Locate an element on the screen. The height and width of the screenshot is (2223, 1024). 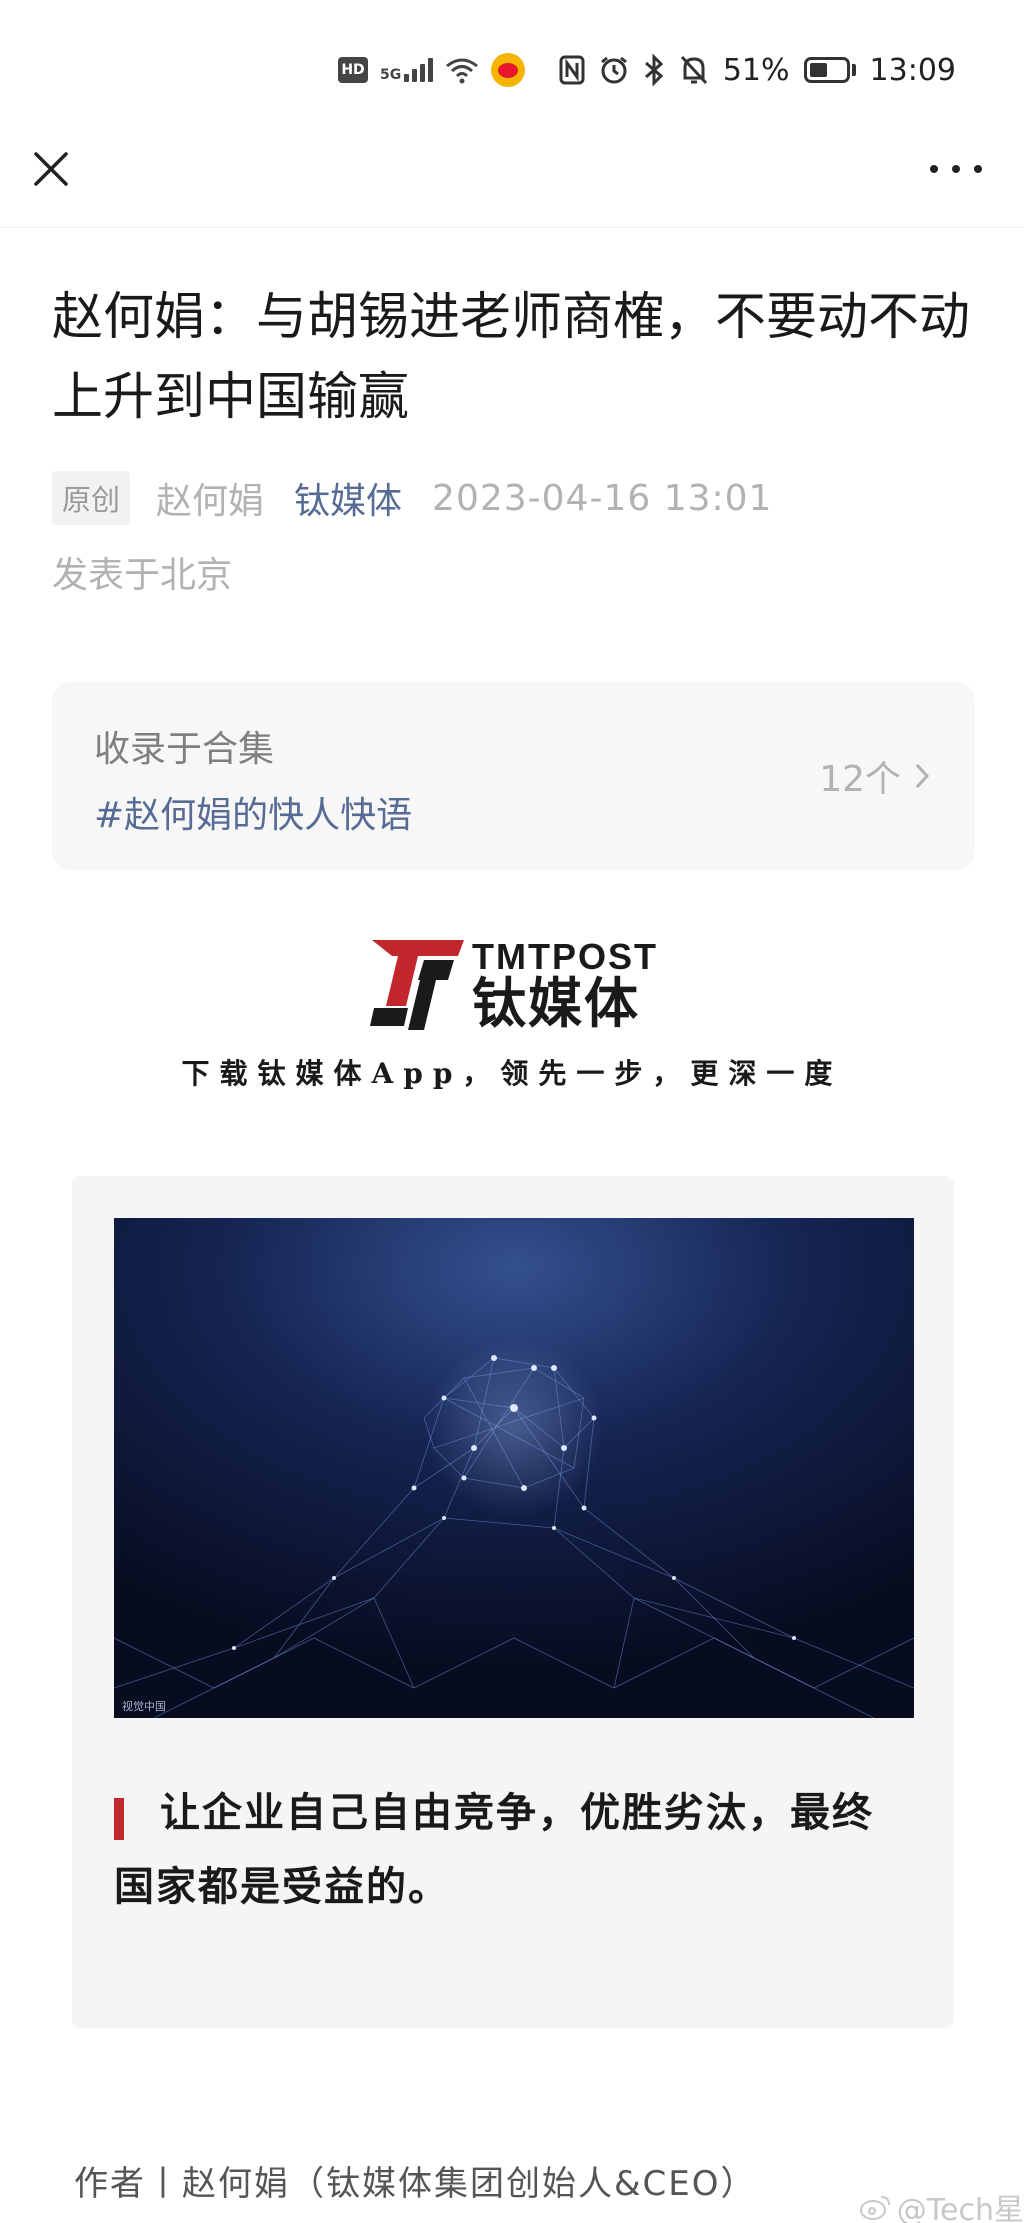
close-button is located at coordinates (51, 169).